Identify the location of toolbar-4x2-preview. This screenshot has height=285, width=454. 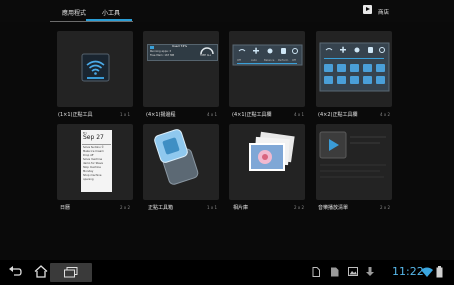
(354, 67).